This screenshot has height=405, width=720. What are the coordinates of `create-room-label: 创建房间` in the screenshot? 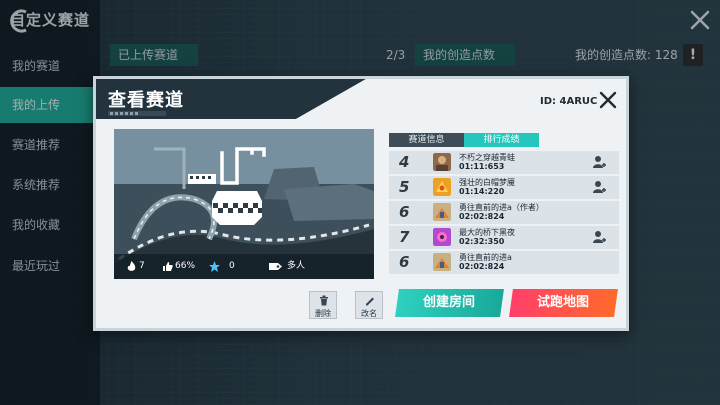 It's located at (449, 302).